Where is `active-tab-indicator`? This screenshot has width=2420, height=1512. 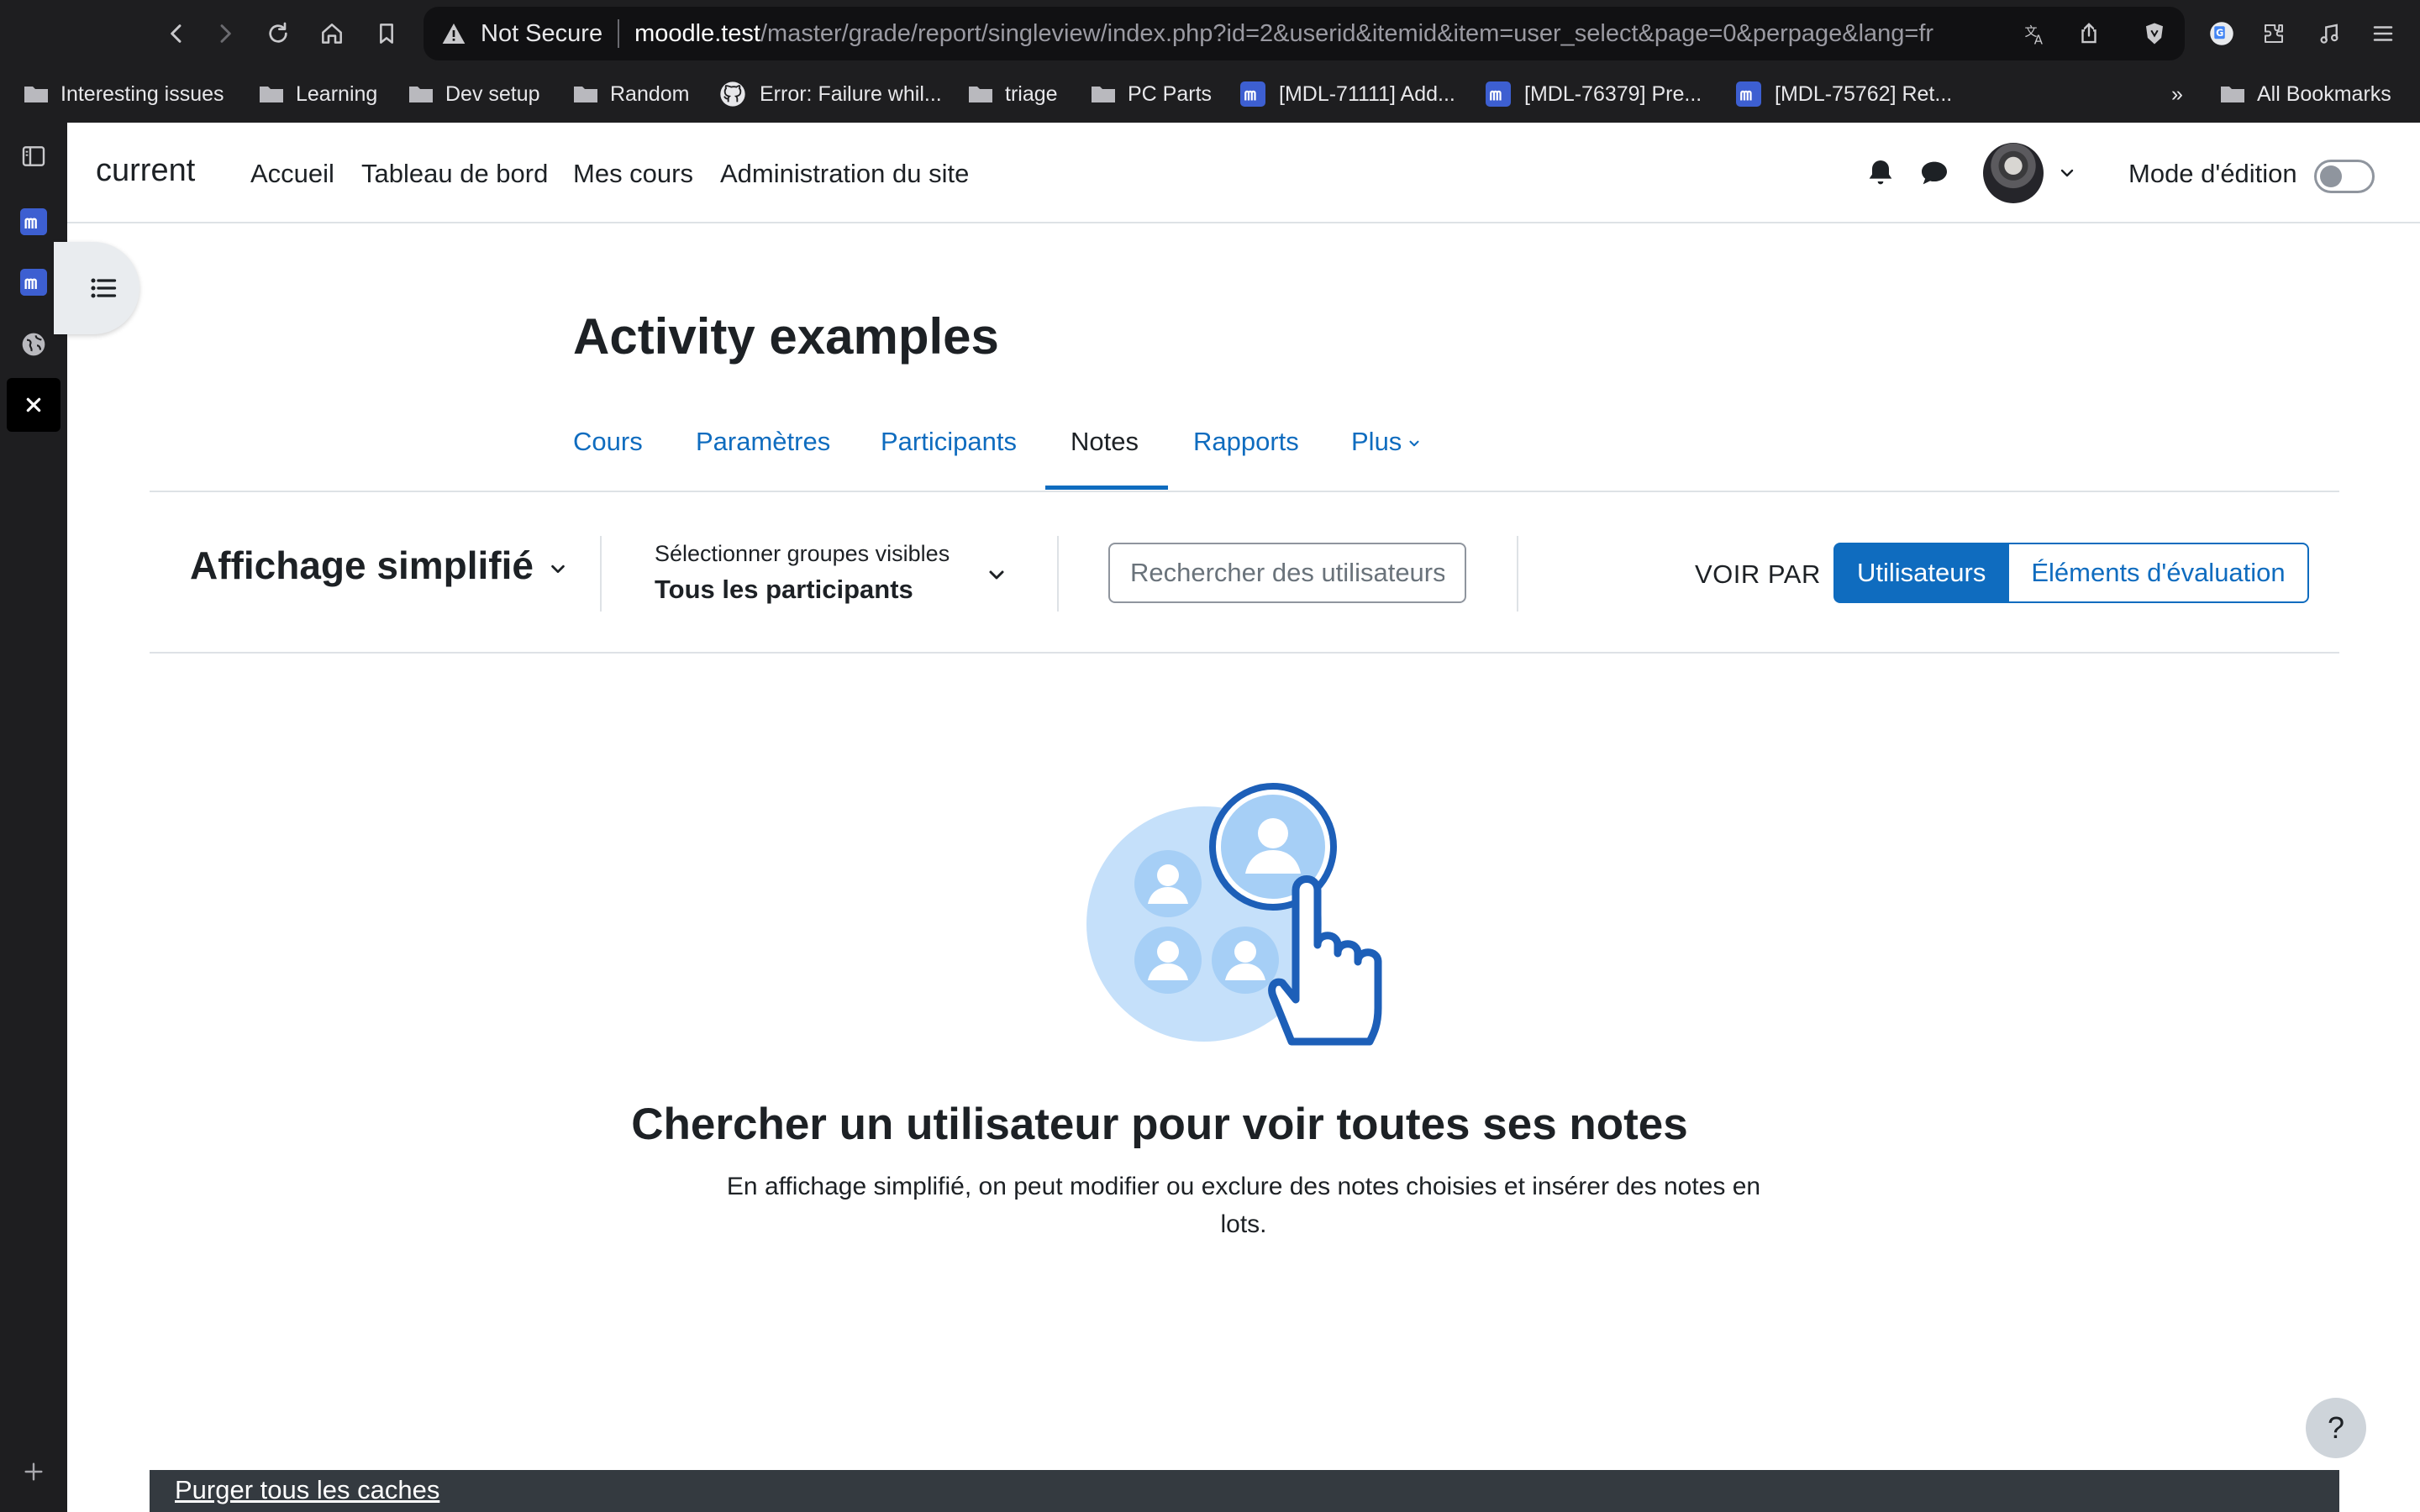 active-tab-indicator is located at coordinates (1106, 488).